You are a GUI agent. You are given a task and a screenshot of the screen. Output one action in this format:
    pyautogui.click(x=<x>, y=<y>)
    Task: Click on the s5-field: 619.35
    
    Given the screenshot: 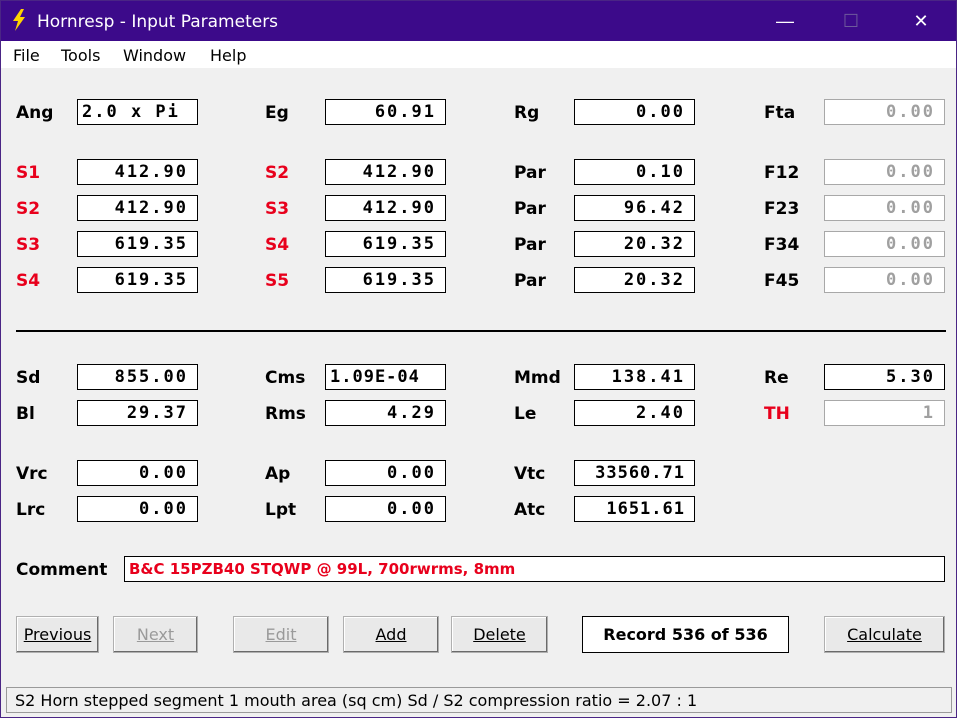 What is the action you would take?
    pyautogui.click(x=385, y=280)
    